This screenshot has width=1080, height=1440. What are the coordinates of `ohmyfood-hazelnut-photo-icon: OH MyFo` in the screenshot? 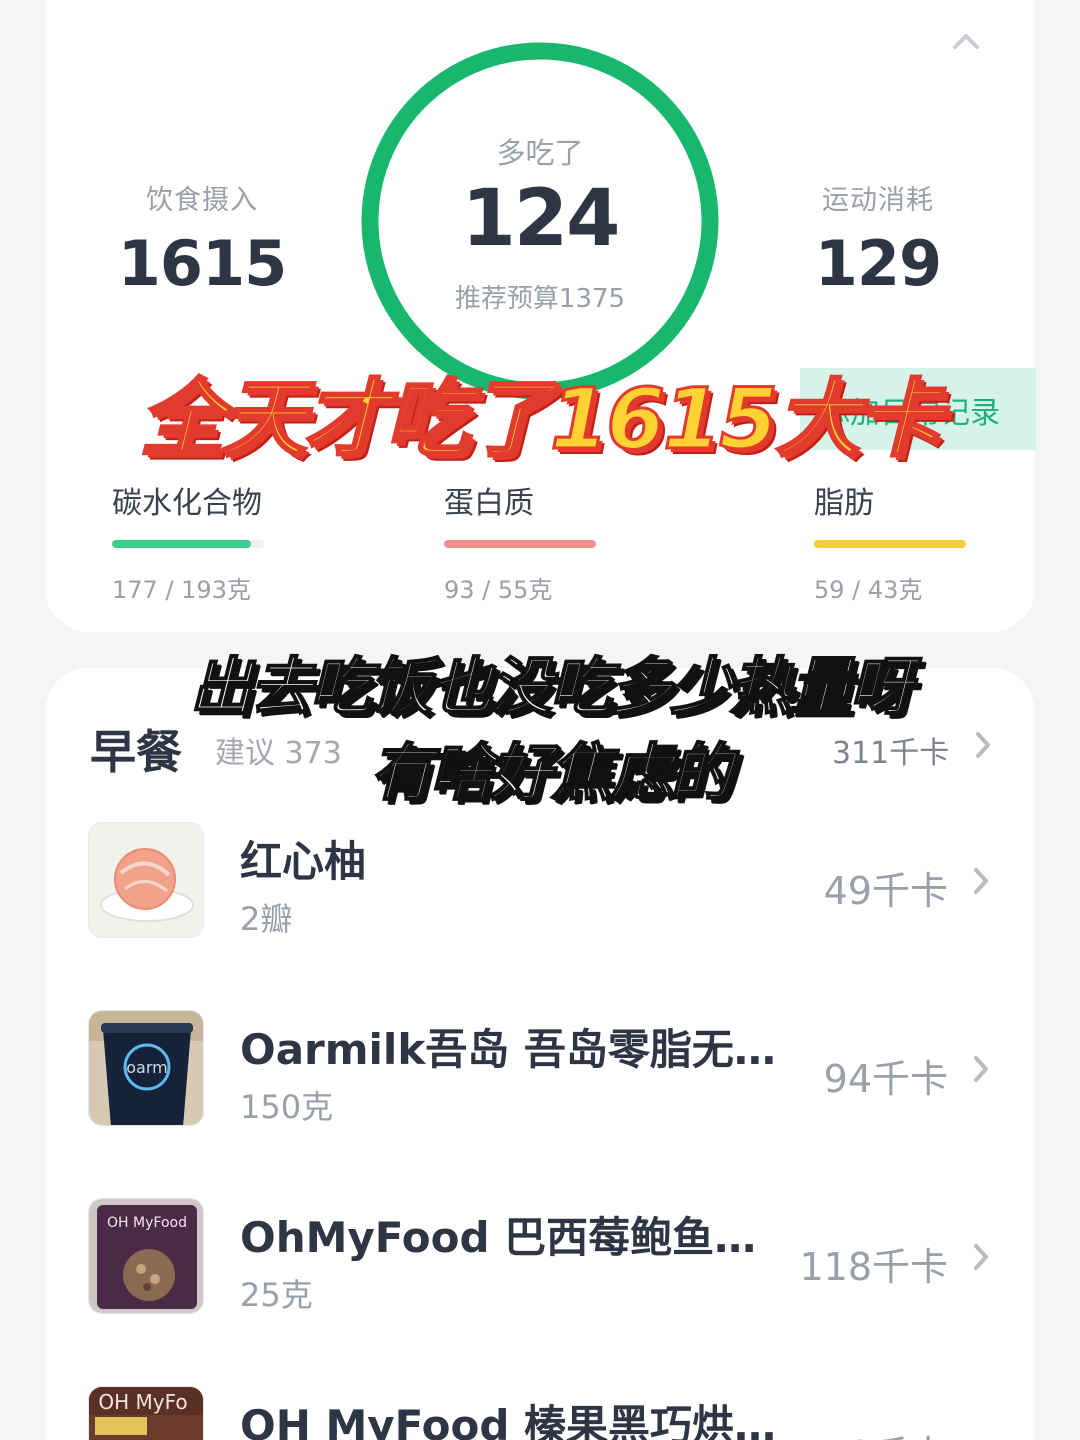 It's located at (146, 1413).